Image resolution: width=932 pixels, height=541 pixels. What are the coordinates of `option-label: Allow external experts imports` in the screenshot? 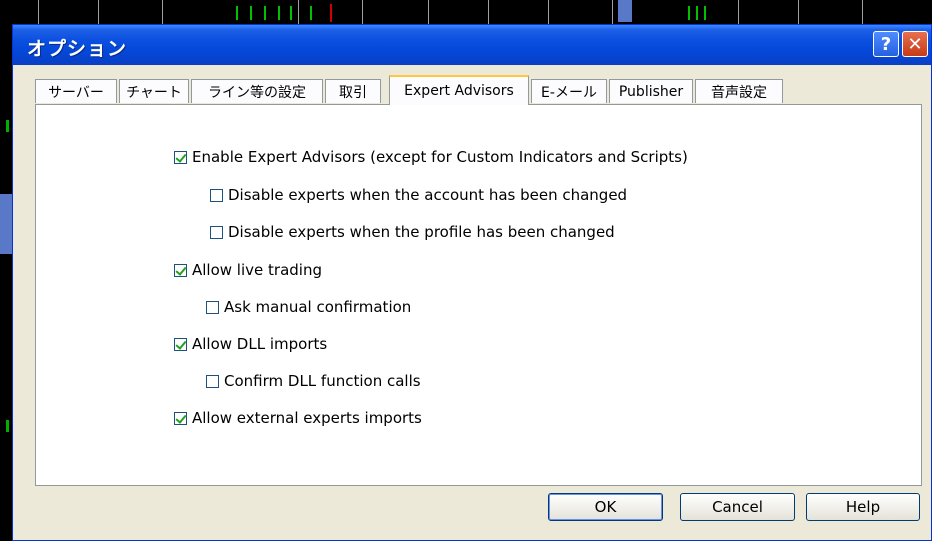 It's located at (307, 418).